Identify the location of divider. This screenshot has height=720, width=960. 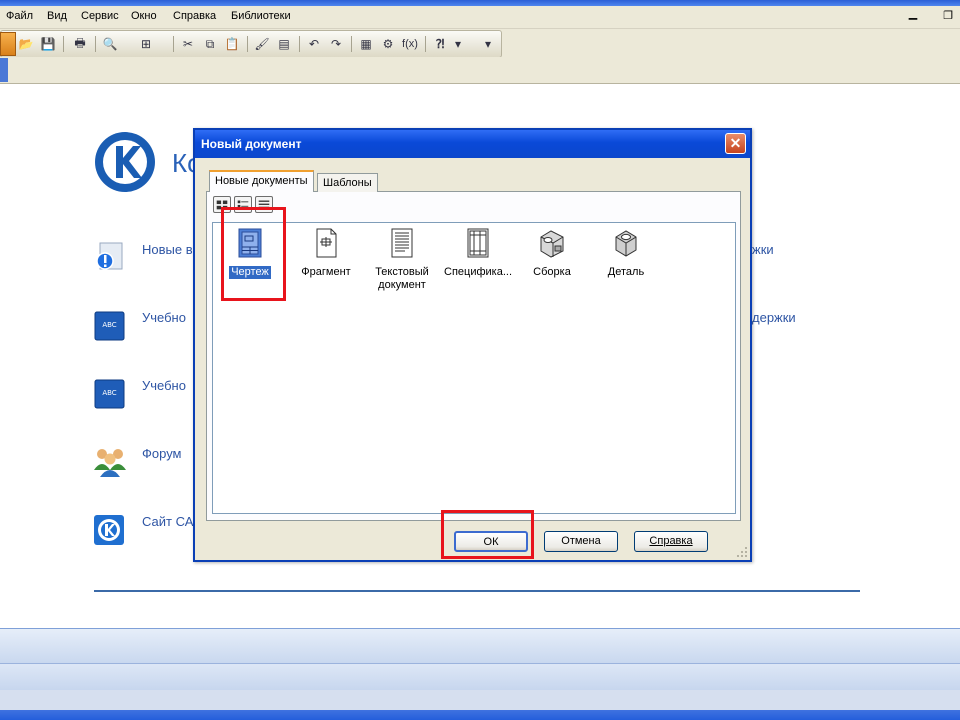
(477, 591).